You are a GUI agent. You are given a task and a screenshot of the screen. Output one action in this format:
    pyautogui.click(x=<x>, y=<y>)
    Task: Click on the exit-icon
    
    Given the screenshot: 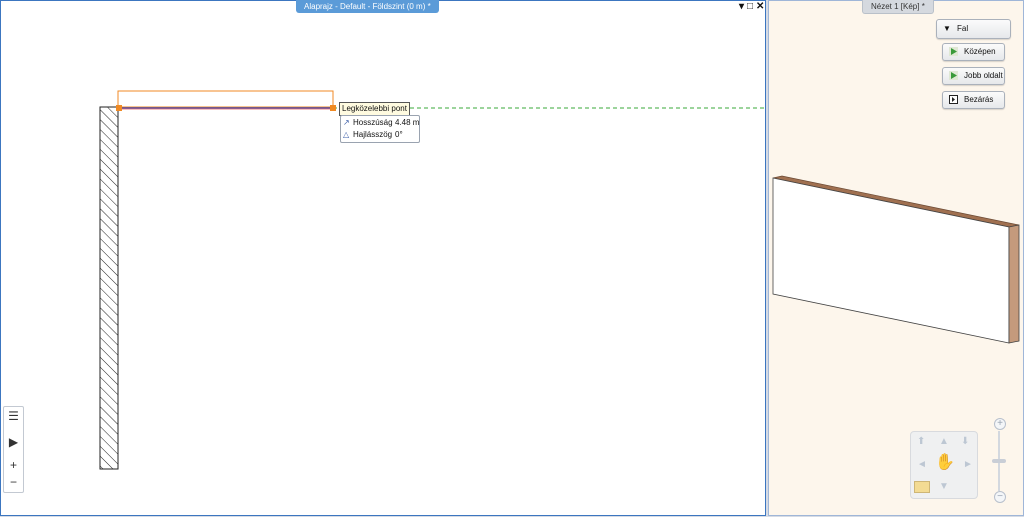 What is the action you would take?
    pyautogui.click(x=953, y=99)
    